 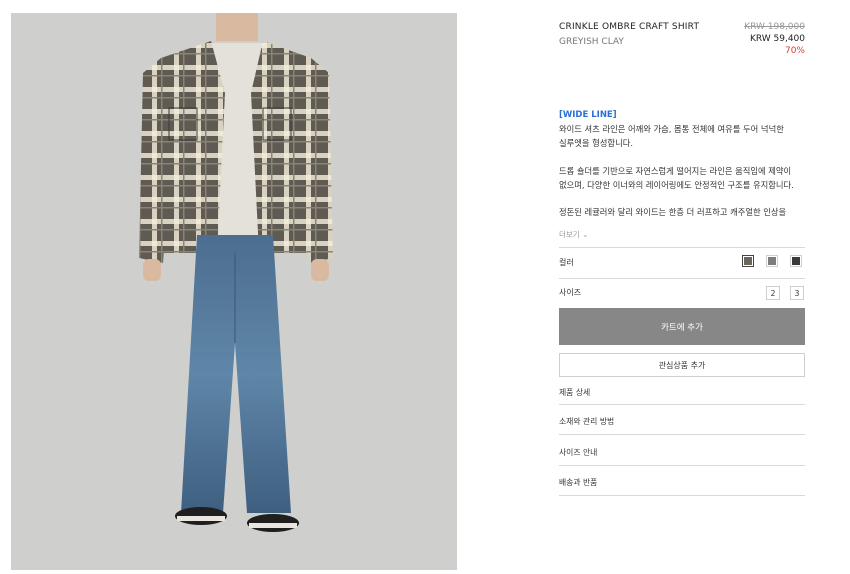 What do you see at coordinates (570, 292) in the screenshot?
I see `size-option-label: 사이즈` at bounding box center [570, 292].